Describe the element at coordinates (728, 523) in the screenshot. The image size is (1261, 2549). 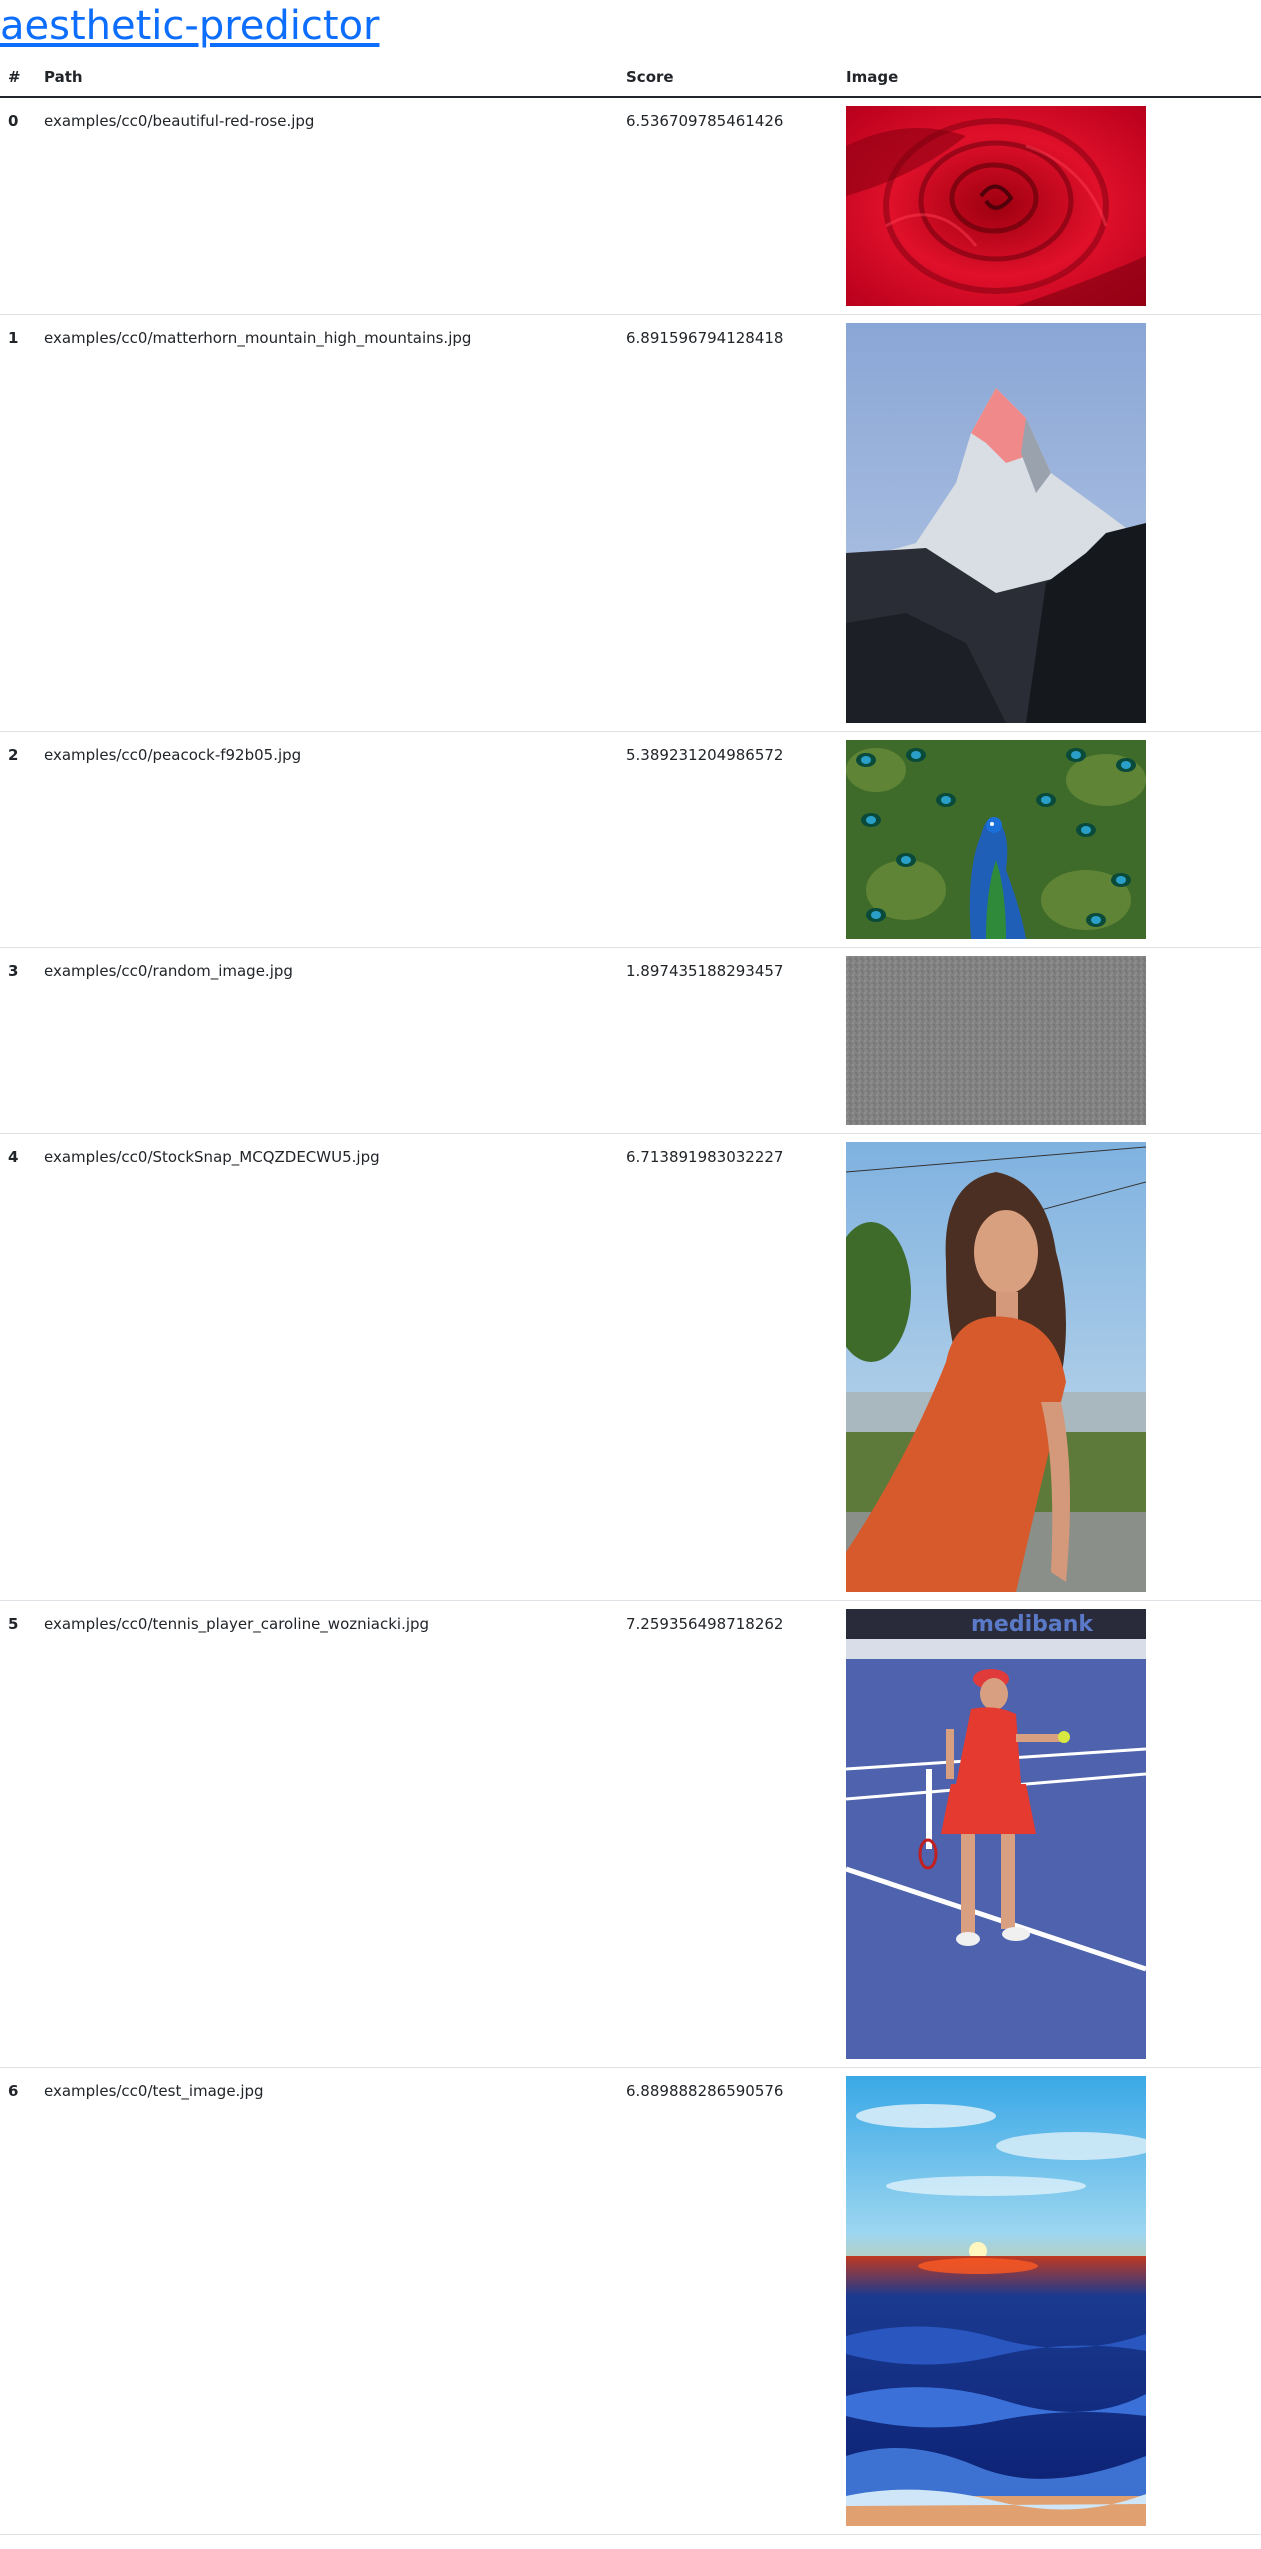
I see `row-score: 6.891596794128418` at that location.